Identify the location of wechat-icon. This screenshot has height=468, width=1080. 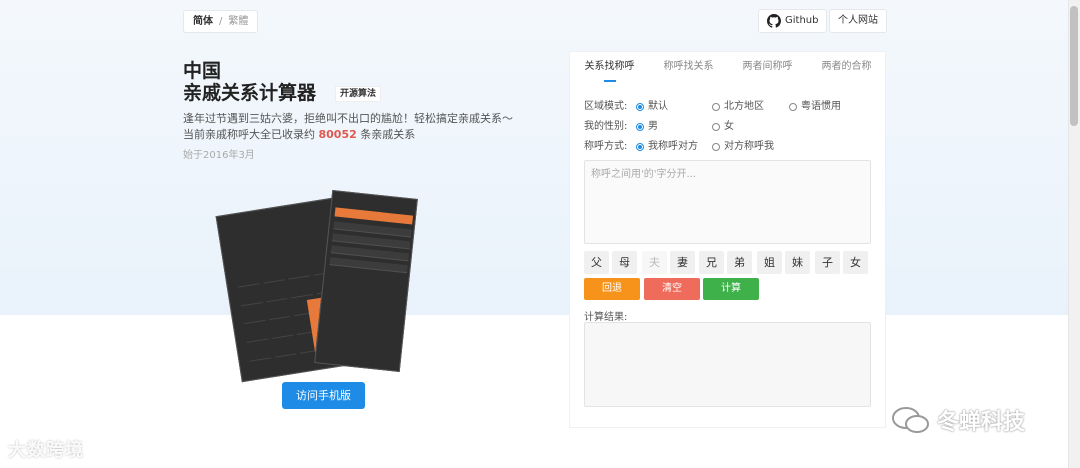
(910, 420).